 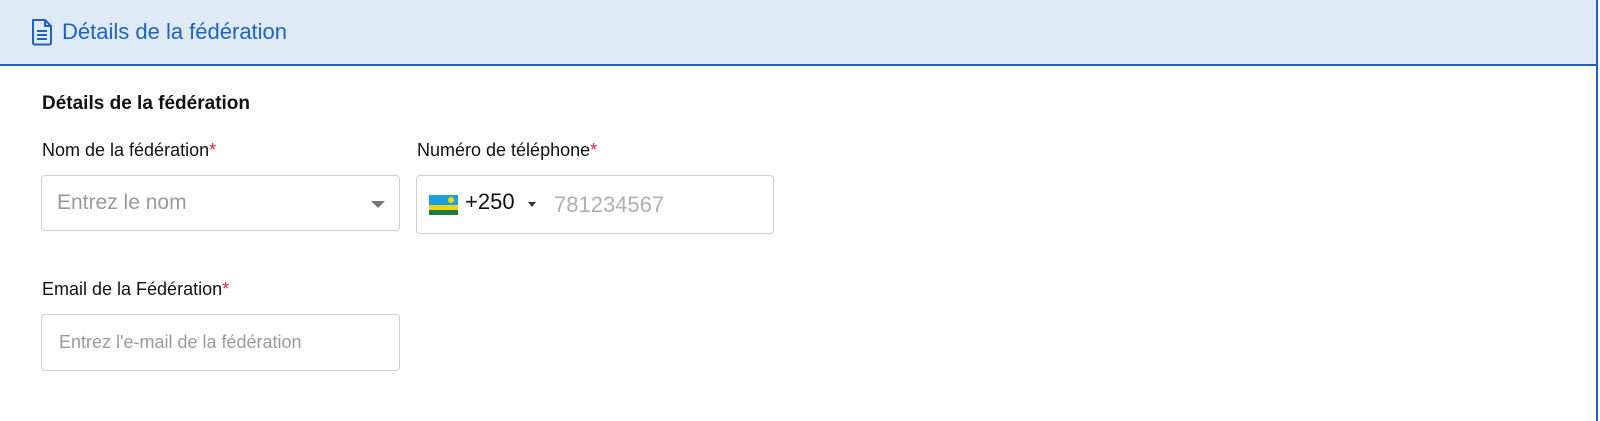 I want to click on document-icon, so click(x=42, y=32).